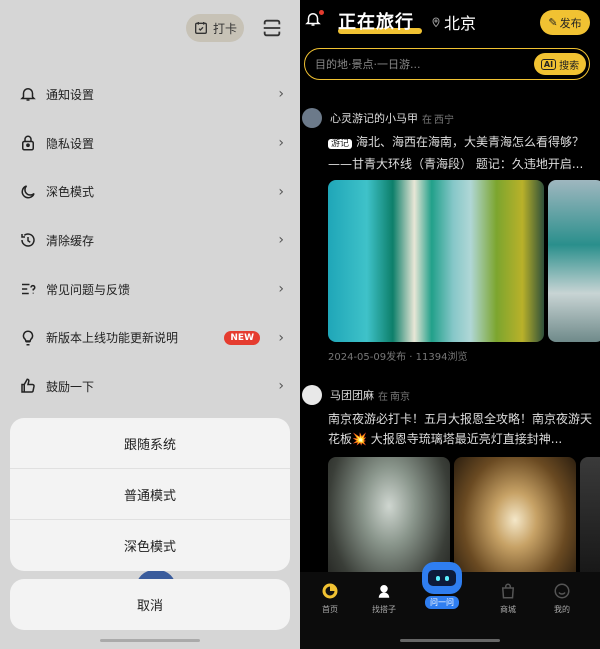 The image size is (600, 649). What do you see at coordinates (150, 289) in the screenshot?
I see `setting-faq: 常见问题与反馈 ›` at bounding box center [150, 289].